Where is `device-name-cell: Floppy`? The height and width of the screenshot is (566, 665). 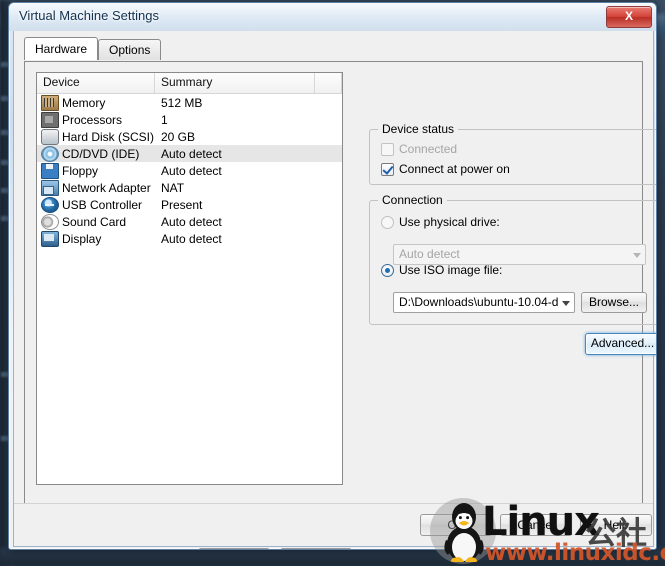 device-name-cell: Floppy is located at coordinates (96, 170).